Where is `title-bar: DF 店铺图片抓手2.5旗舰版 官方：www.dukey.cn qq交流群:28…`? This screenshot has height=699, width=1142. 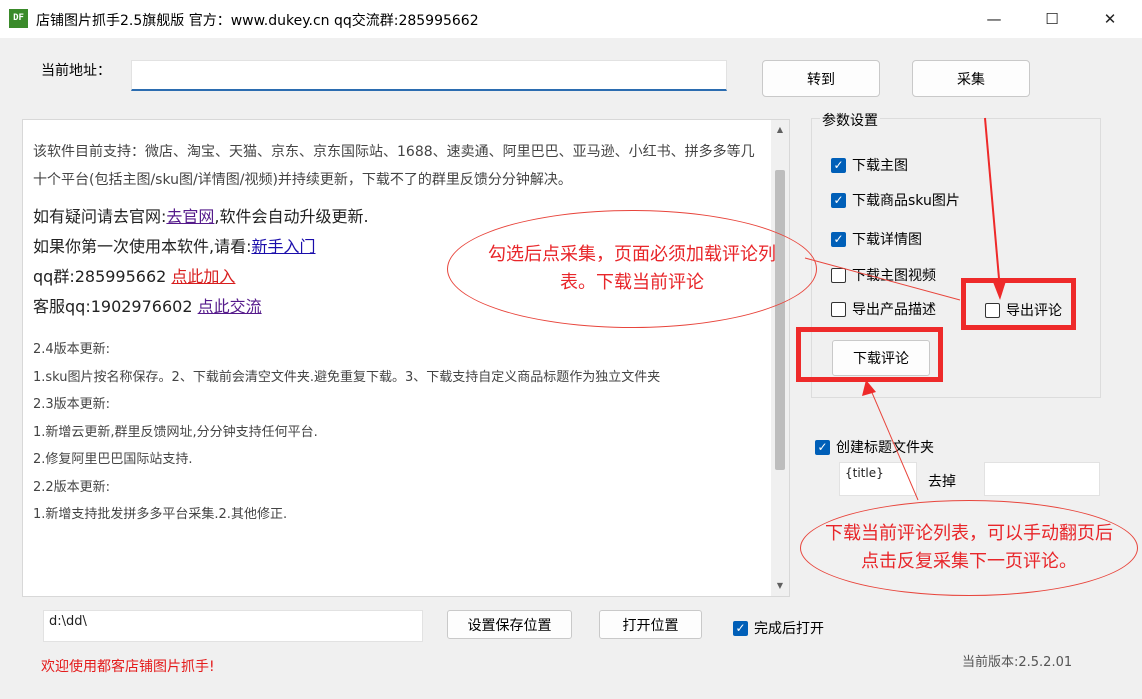 title-bar: DF 店铺图片抓手2.5旗舰版 官方：www.dukey.cn qq交流群:28… is located at coordinates (571, 19).